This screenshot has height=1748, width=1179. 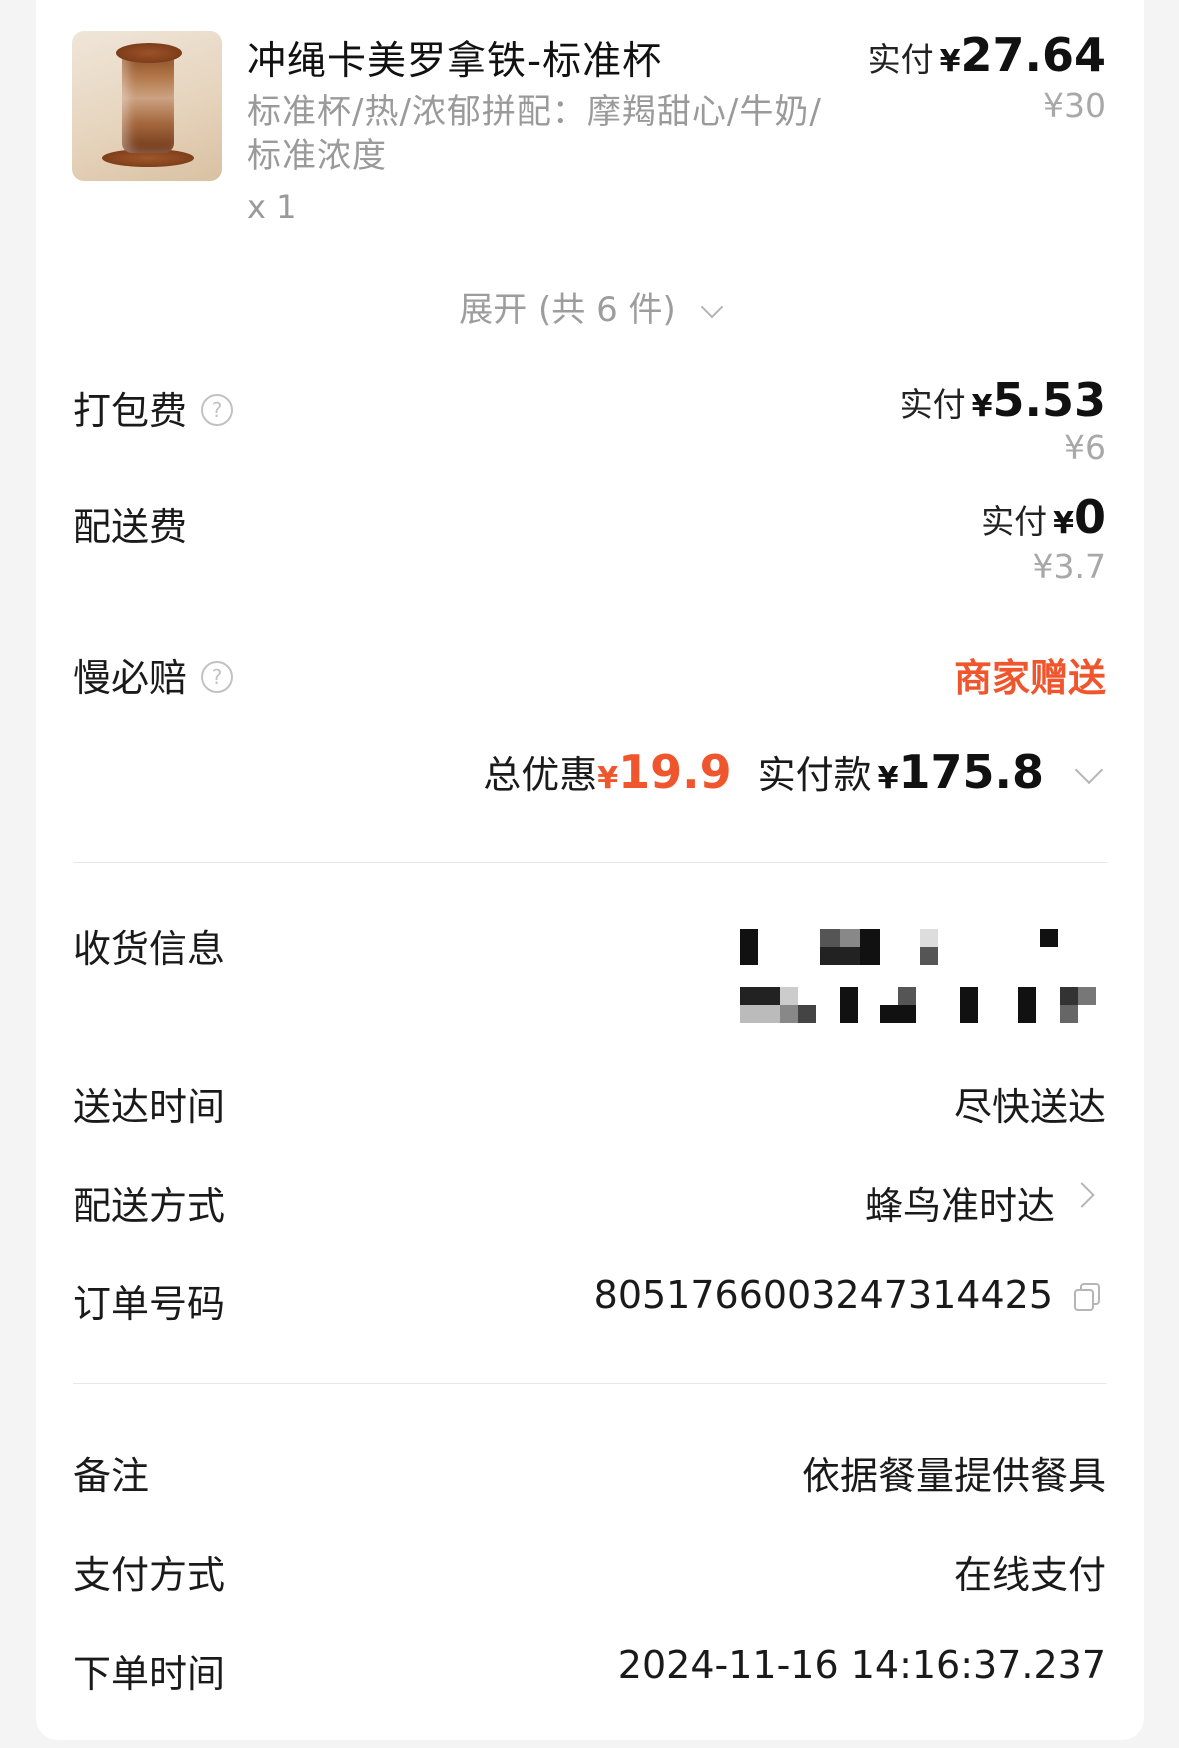 What do you see at coordinates (149, 1206) in the screenshot?
I see `delivery-method-label: 配送方式` at bounding box center [149, 1206].